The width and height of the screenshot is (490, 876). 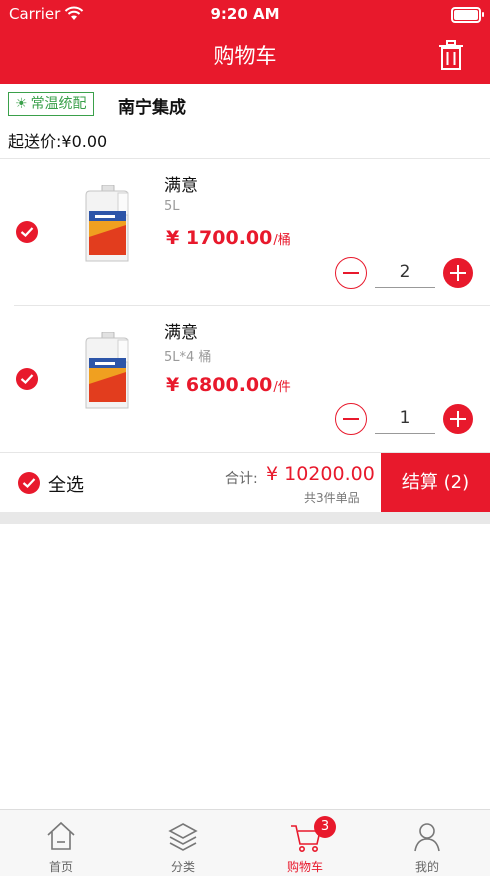 What do you see at coordinates (467, 15) in the screenshot?
I see `battery-icon` at bounding box center [467, 15].